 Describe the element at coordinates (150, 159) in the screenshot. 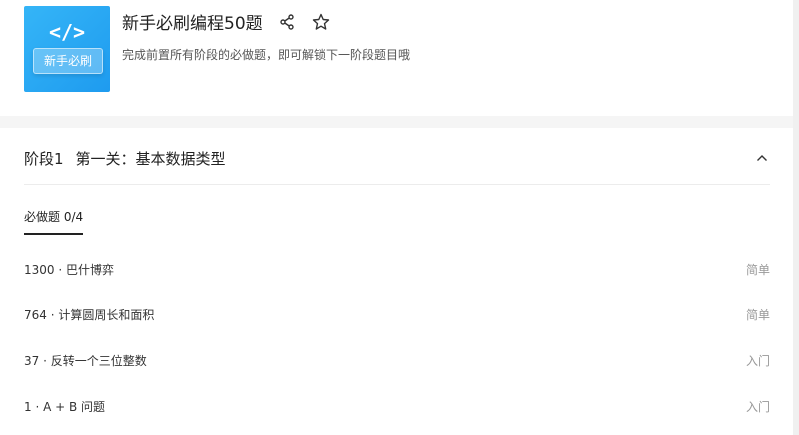

I see `stage-title: 第一关：基本数据类型` at that location.